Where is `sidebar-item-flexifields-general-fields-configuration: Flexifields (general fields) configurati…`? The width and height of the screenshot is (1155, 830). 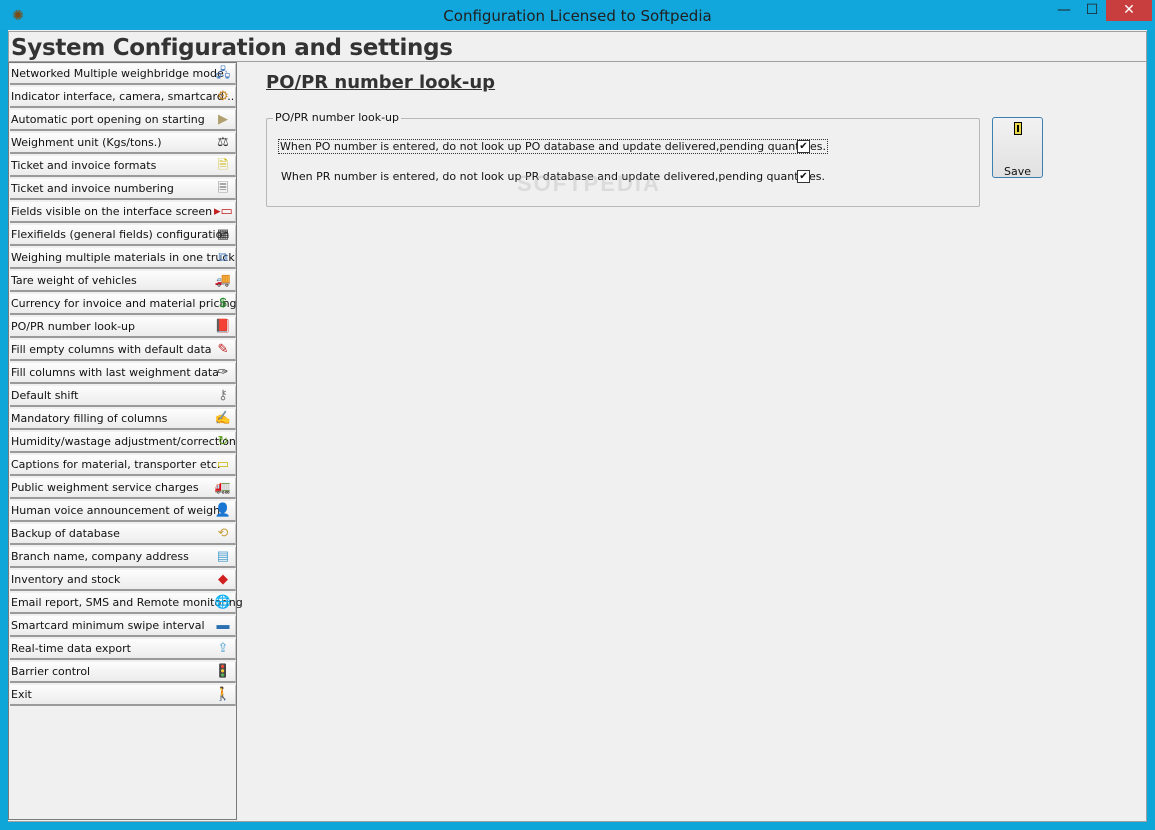 sidebar-item-flexifields-general-fields-configuration: Flexifields (general fields) configurati… is located at coordinates (123, 235).